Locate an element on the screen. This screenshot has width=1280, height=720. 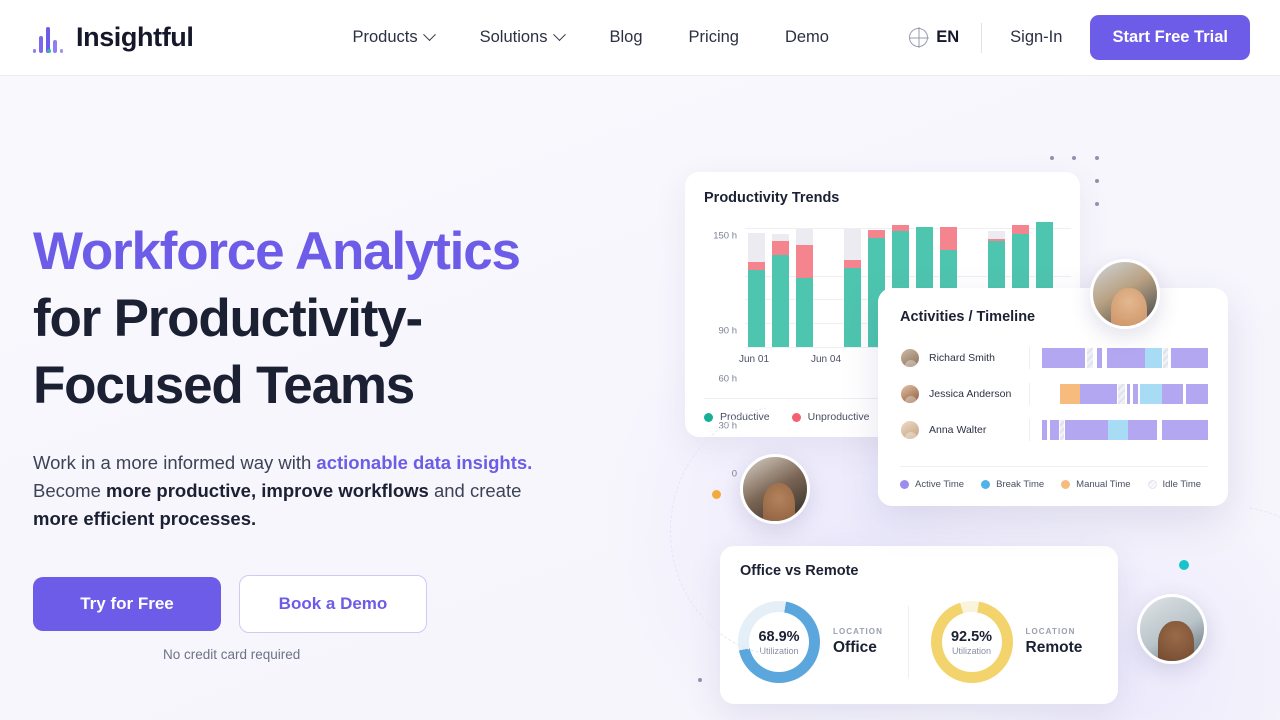
nav-actions: EN Sign-In Start Free Trial is located at coordinates (1079, 37).